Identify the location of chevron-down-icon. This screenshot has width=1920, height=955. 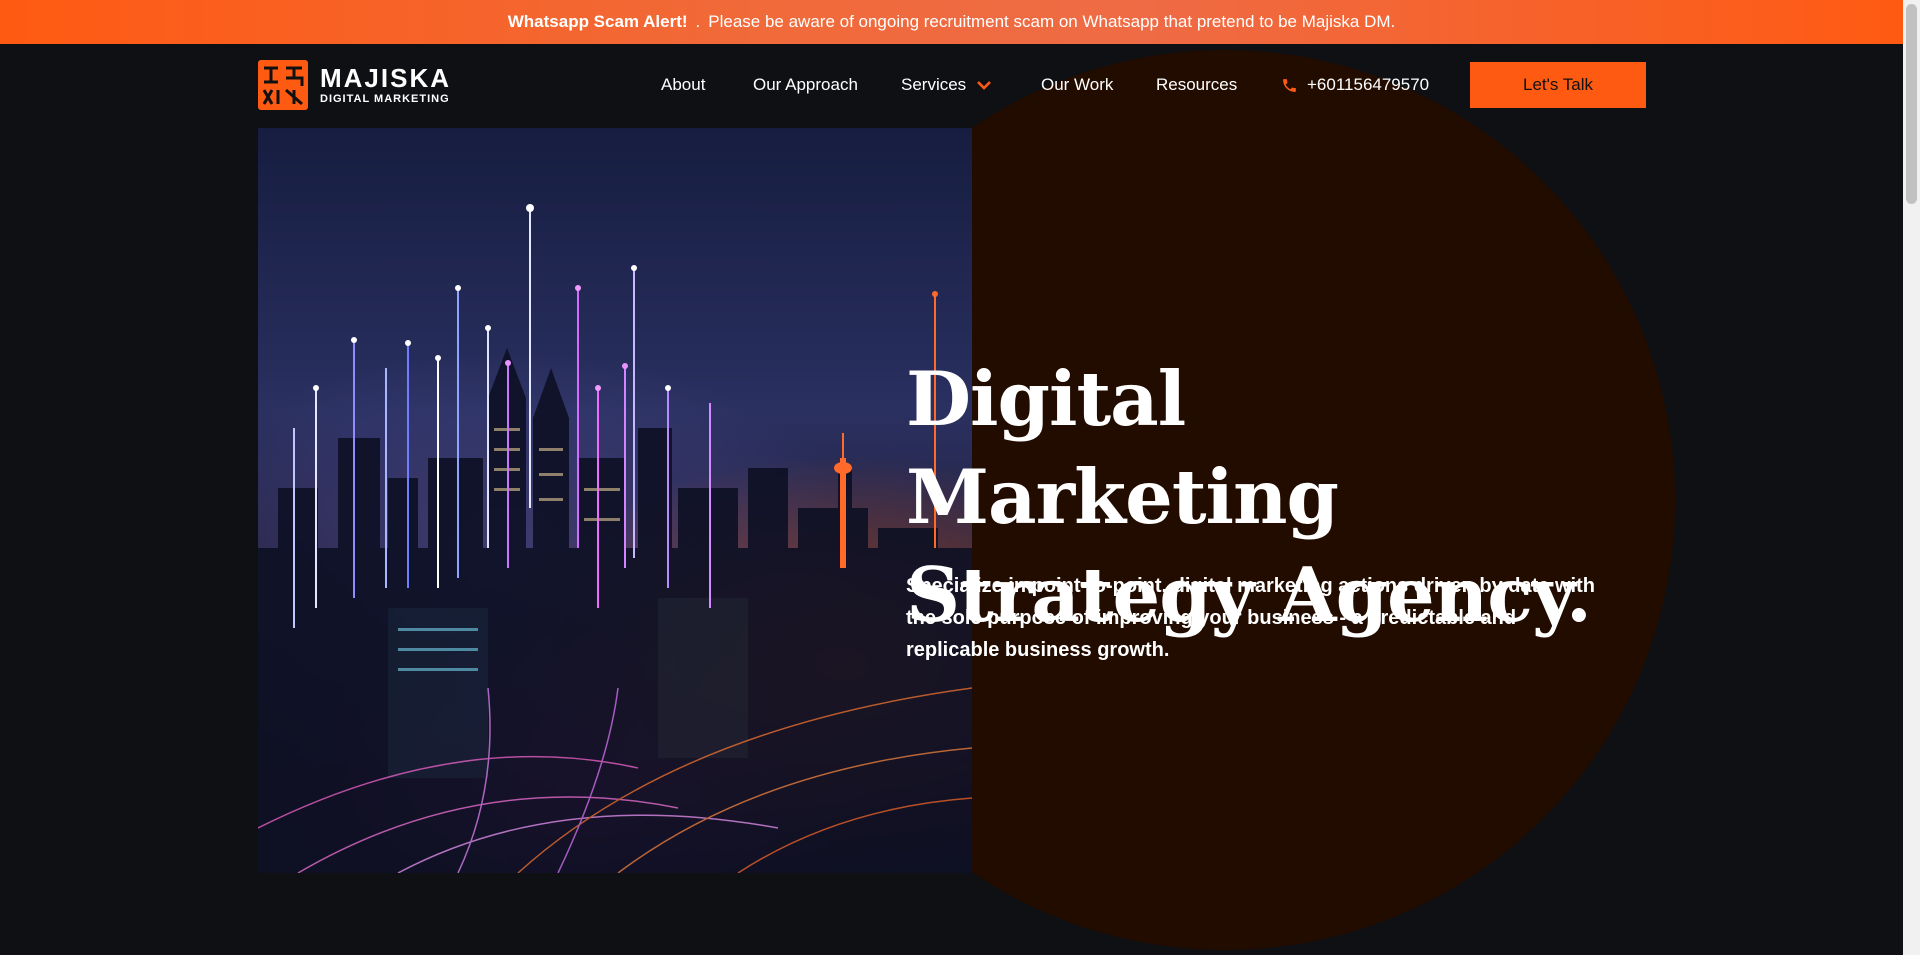
(984, 85).